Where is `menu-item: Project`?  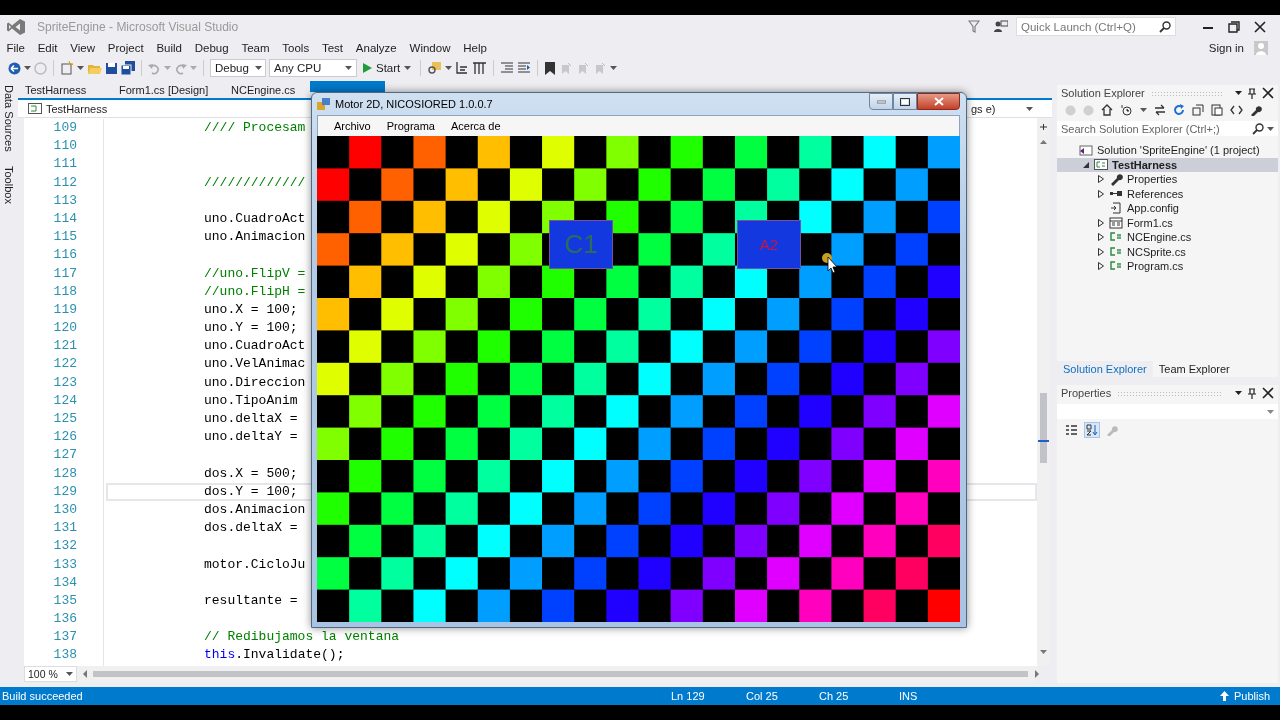
menu-item: Project is located at coordinates (125, 47).